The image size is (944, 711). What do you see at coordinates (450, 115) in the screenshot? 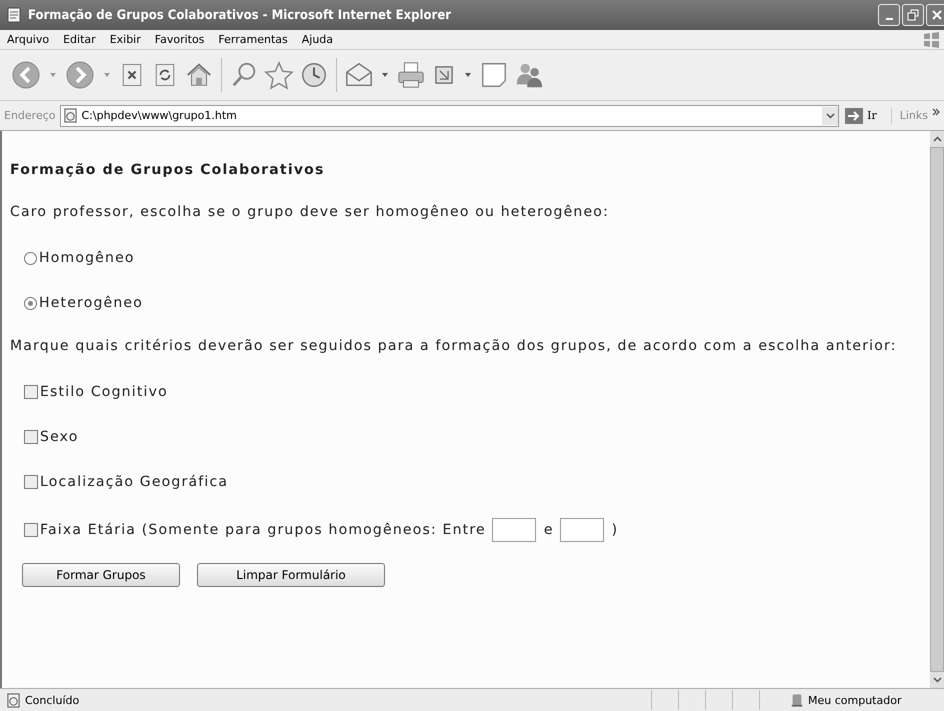
I see `address-field: C:\phpdev\www\grupo1.htm` at bounding box center [450, 115].